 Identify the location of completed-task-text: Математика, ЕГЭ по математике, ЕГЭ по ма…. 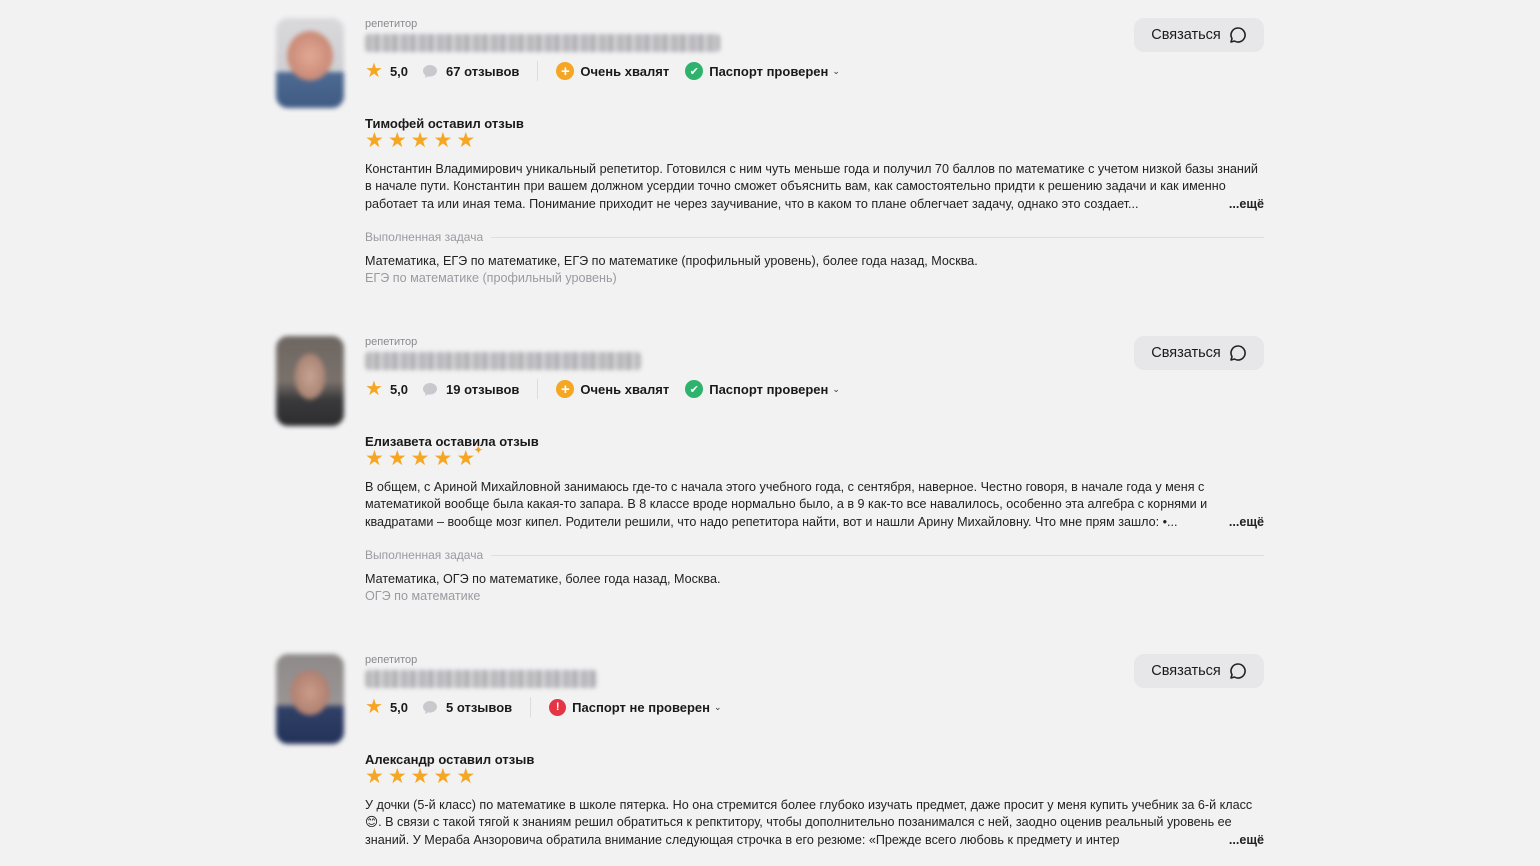
(671, 261).